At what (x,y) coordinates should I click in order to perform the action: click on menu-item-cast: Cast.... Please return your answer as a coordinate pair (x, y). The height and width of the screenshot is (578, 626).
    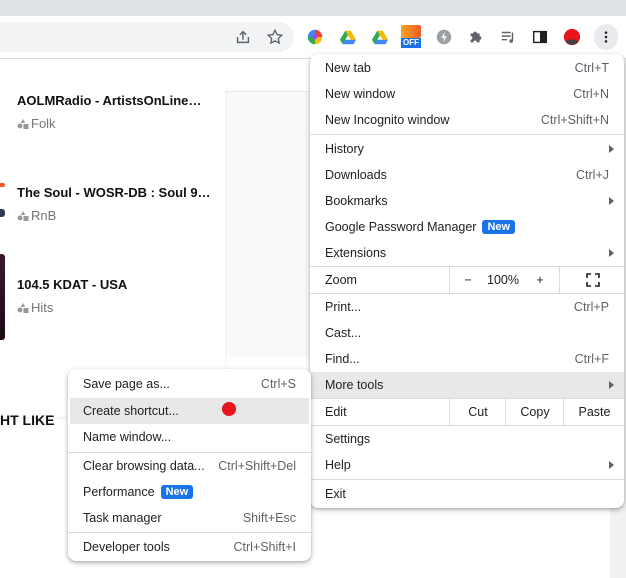
    Looking at the image, I should click on (467, 333).